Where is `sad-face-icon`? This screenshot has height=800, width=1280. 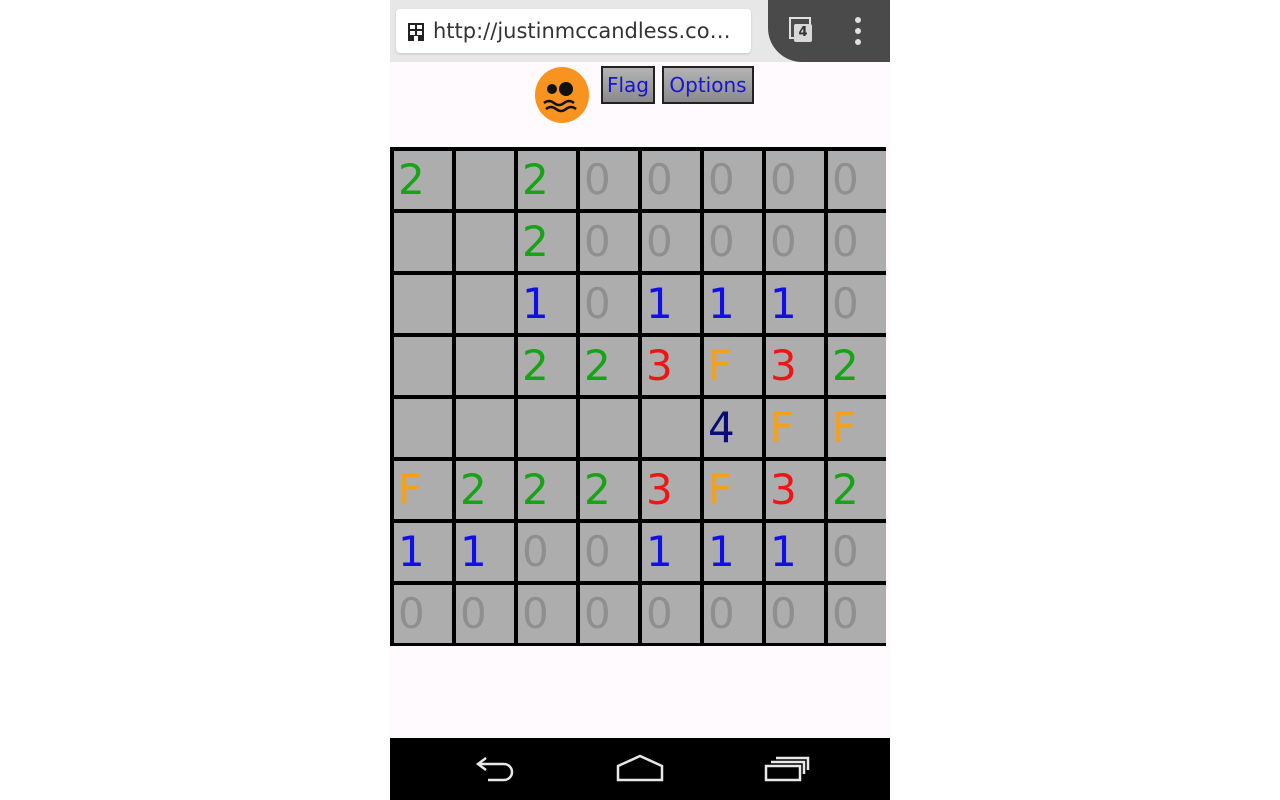 sad-face-icon is located at coordinates (562, 95).